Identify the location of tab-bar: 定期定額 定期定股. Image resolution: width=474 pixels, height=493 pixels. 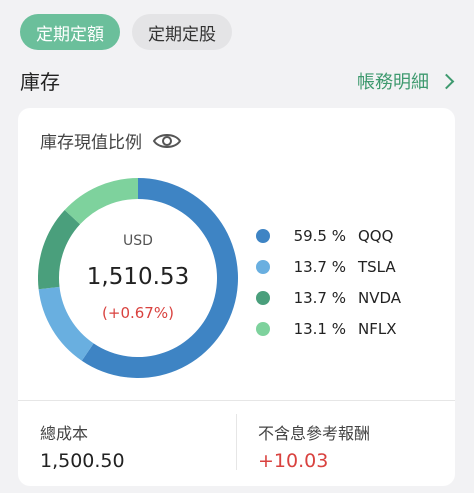
(126, 32).